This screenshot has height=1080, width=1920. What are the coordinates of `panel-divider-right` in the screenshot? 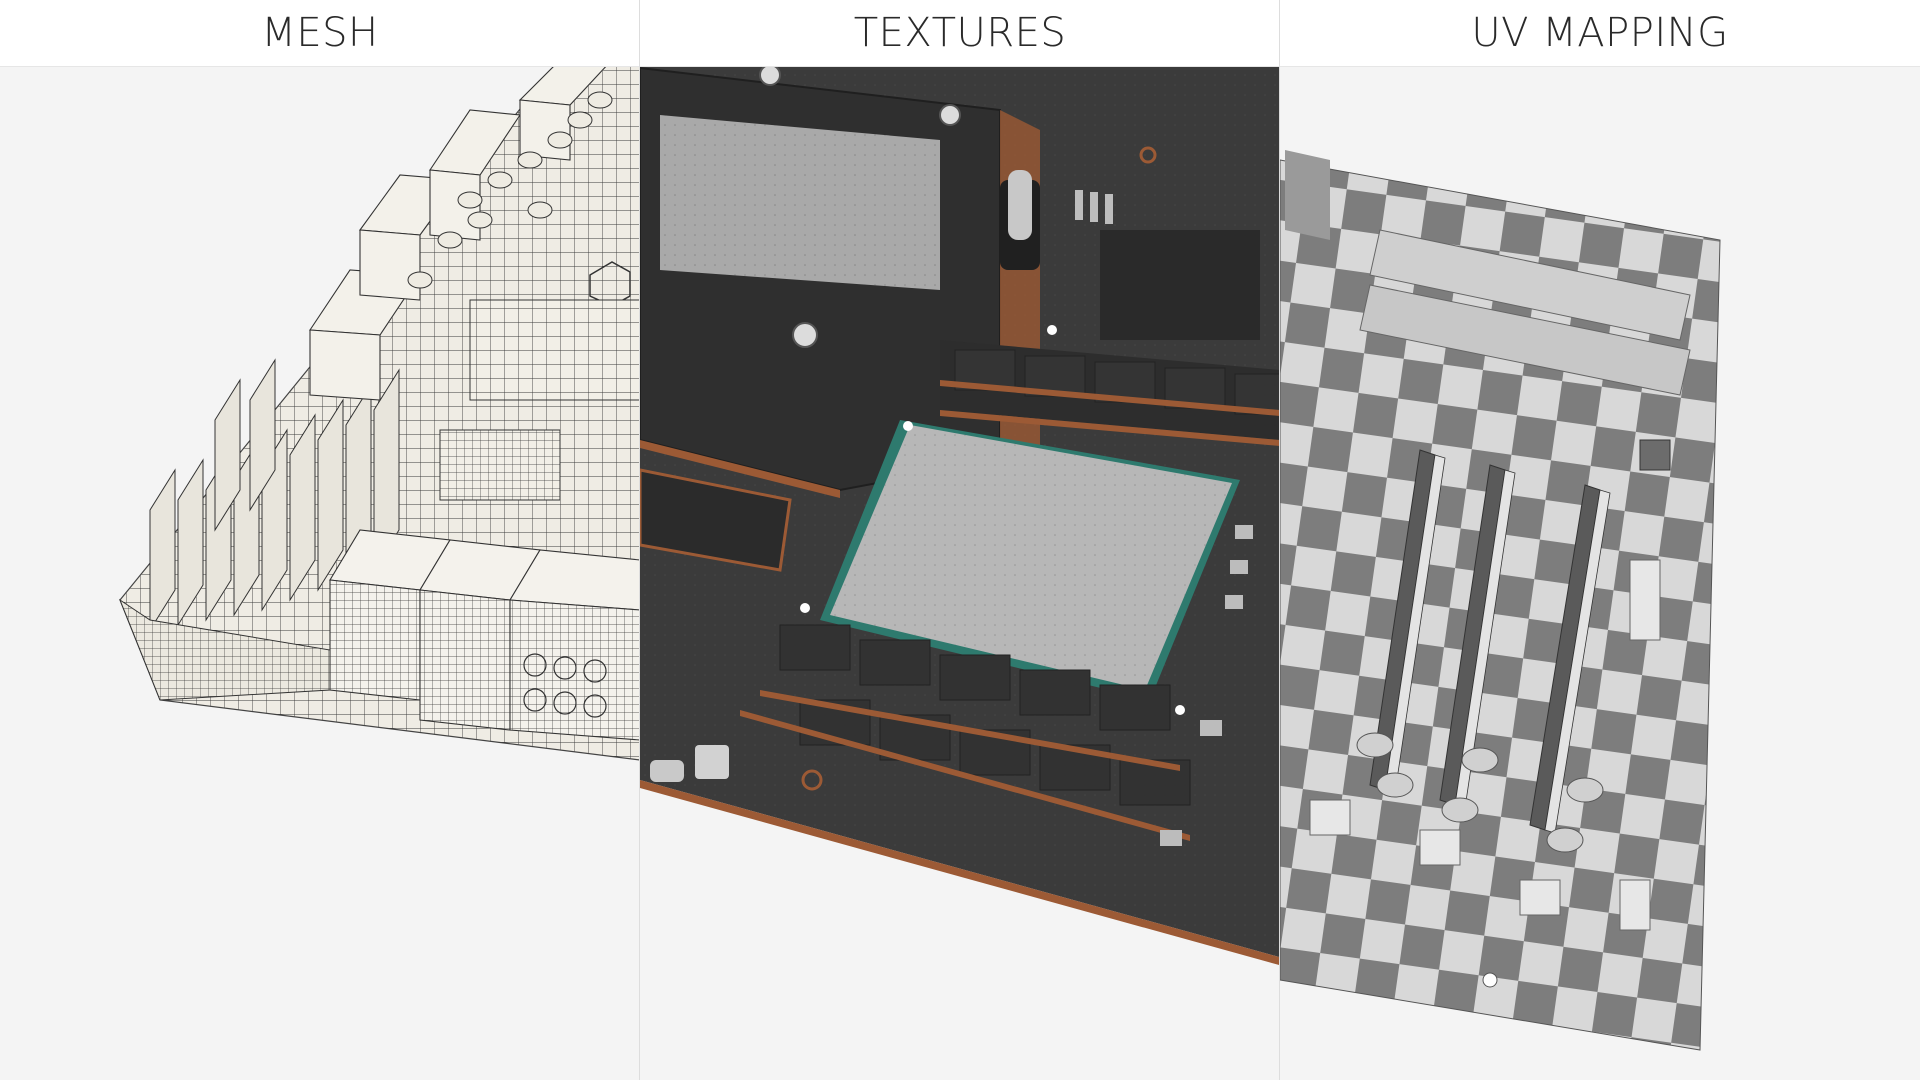 It's located at (1279, 540).